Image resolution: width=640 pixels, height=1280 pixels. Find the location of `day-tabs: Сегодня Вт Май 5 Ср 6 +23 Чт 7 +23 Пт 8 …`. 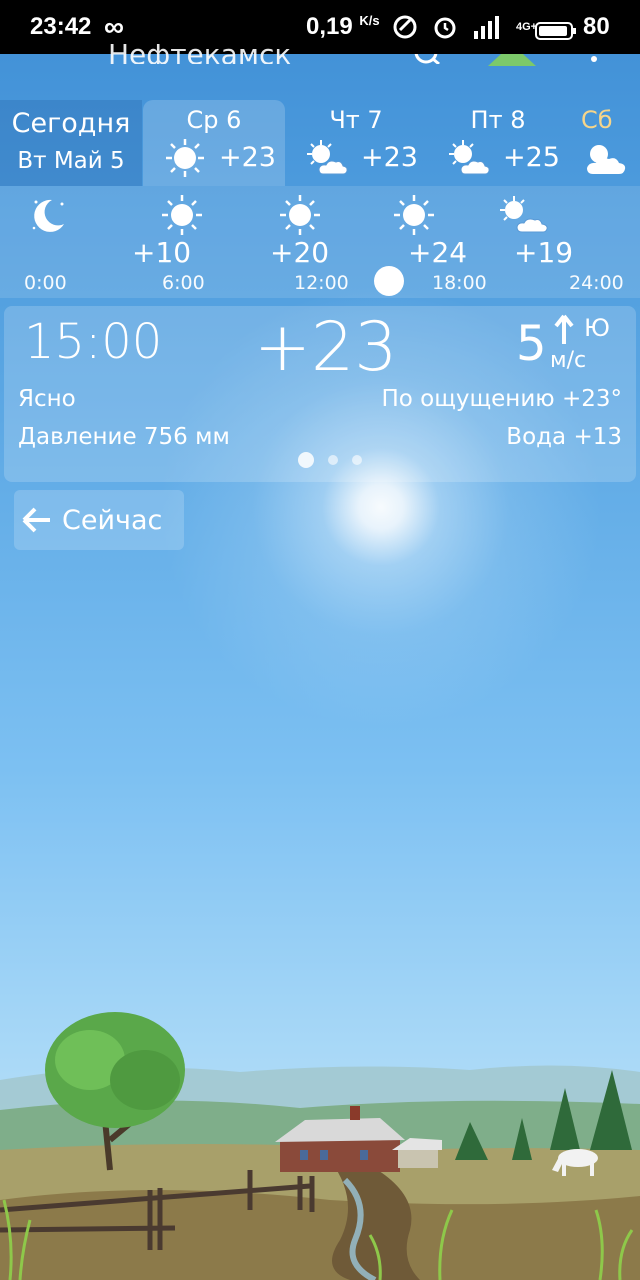

day-tabs: Сегодня Вт Май 5 Ср 6 +23 Чт 7 +23 Пт 8 … is located at coordinates (320, 143).